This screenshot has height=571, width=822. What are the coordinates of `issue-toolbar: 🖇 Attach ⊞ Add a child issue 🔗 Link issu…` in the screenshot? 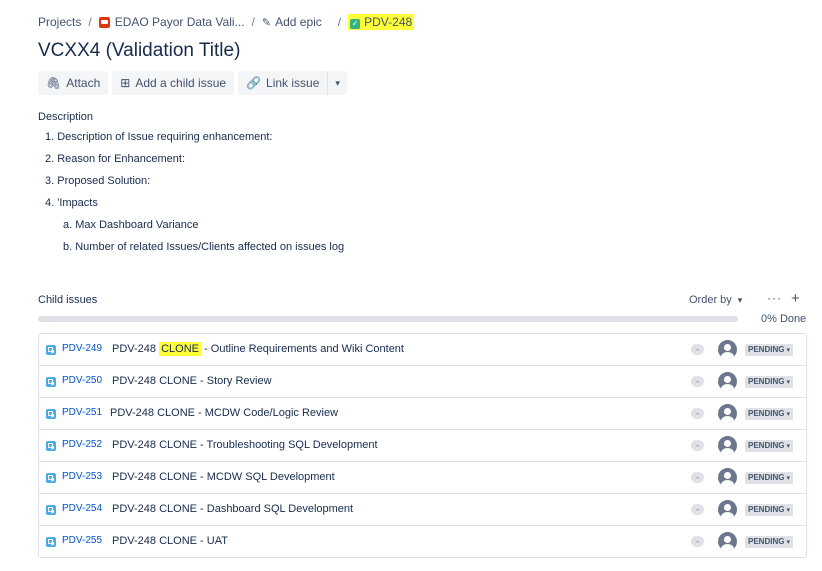 It's located at (192, 83).